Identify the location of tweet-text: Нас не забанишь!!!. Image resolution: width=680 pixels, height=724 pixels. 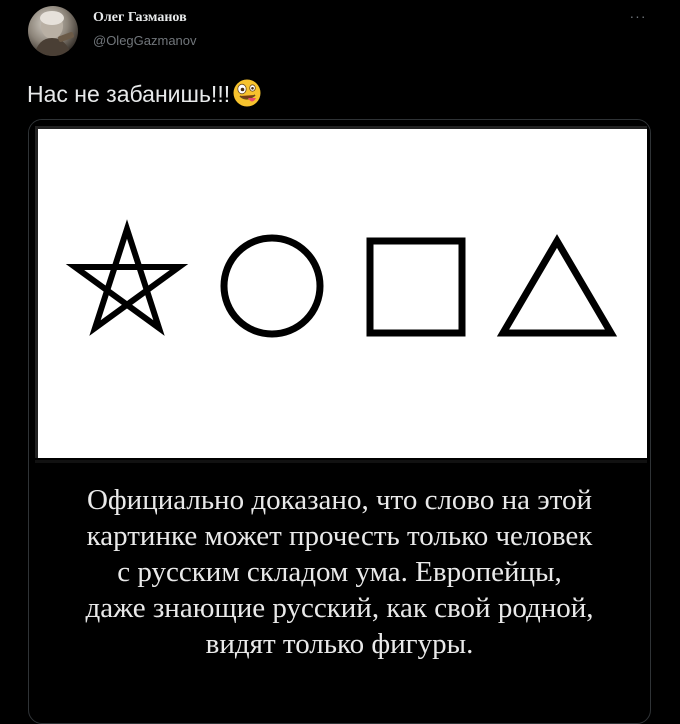
(144, 96).